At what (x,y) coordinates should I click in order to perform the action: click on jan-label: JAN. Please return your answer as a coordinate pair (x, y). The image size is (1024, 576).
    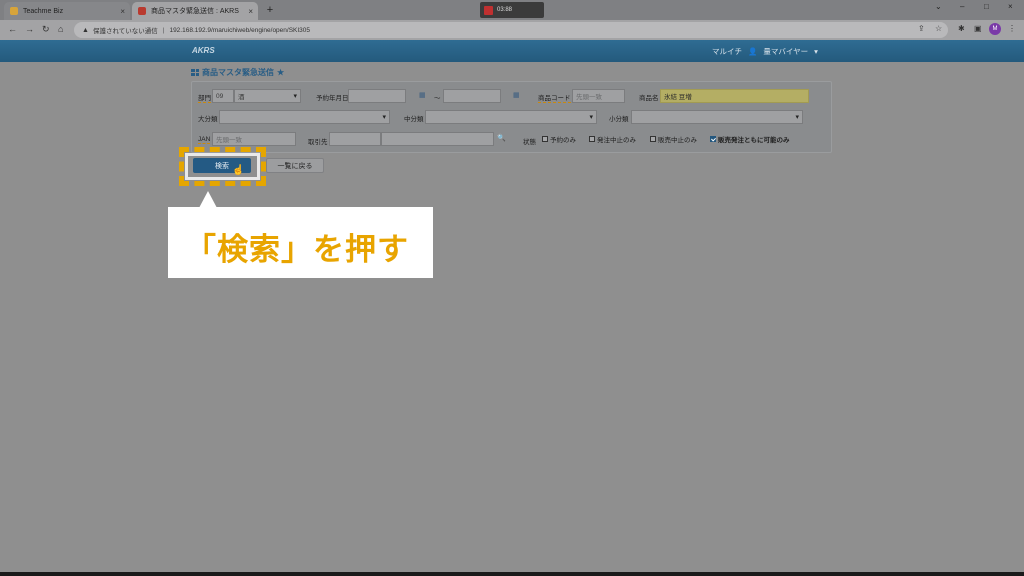
    Looking at the image, I should click on (204, 140).